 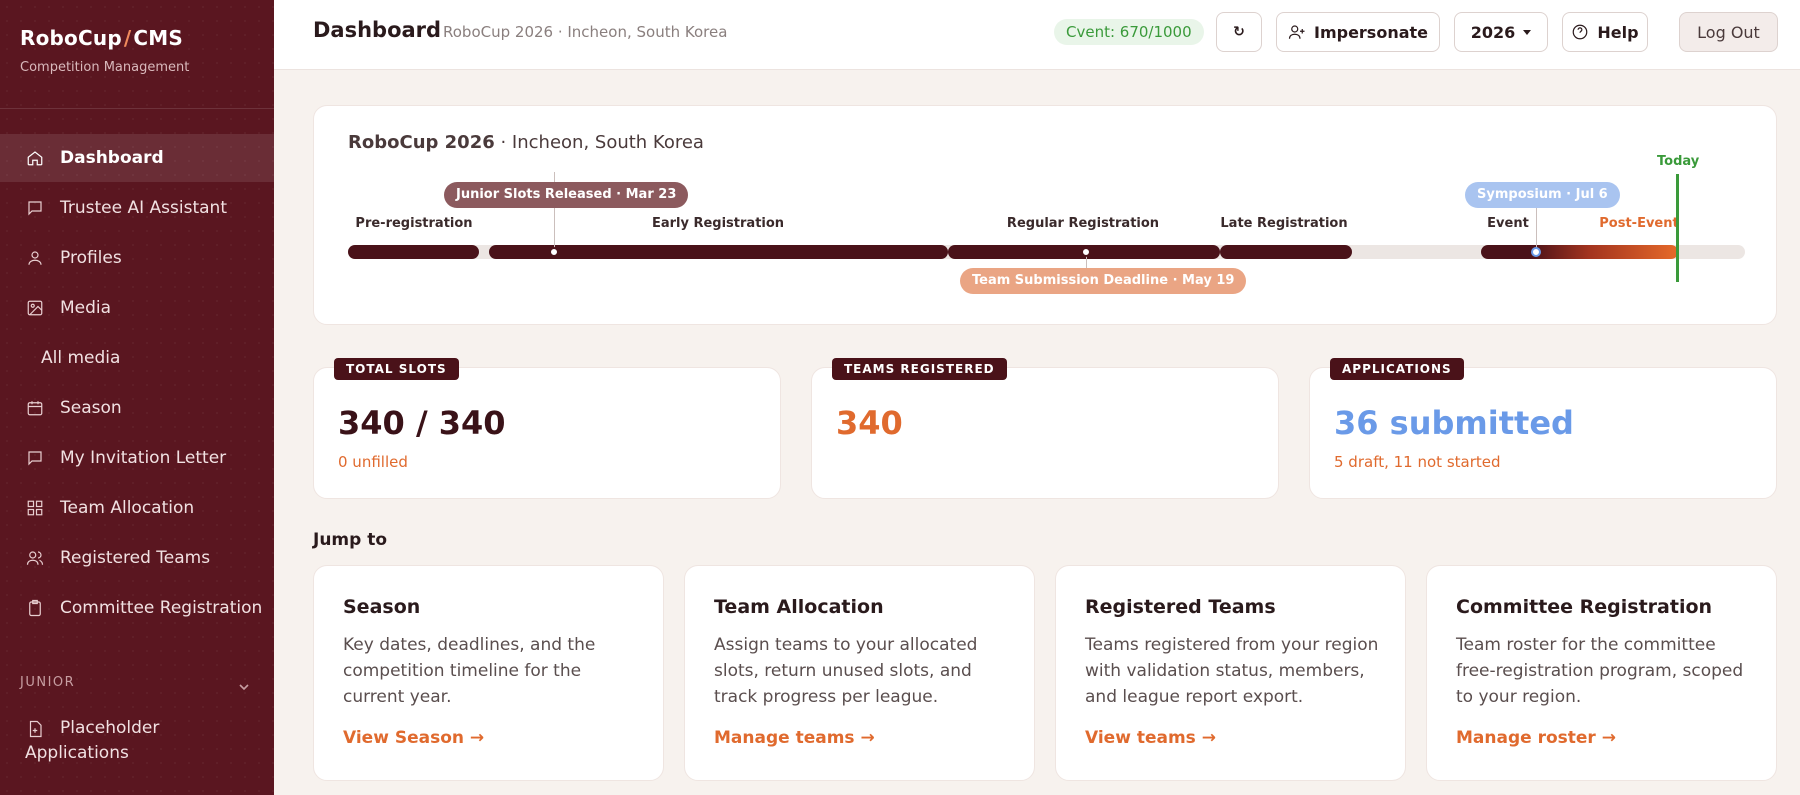 I want to click on sidebar-item-trustee-ai: Trustee AI Assistant, so click(x=137, y=208).